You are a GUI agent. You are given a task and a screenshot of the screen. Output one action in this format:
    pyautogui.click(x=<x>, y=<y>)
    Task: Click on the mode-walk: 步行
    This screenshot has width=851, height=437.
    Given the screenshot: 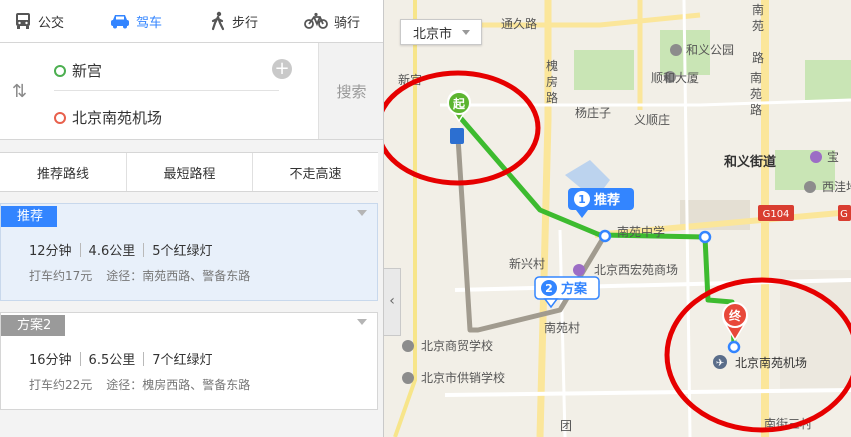 What is the action you would take?
    pyautogui.click(x=234, y=21)
    